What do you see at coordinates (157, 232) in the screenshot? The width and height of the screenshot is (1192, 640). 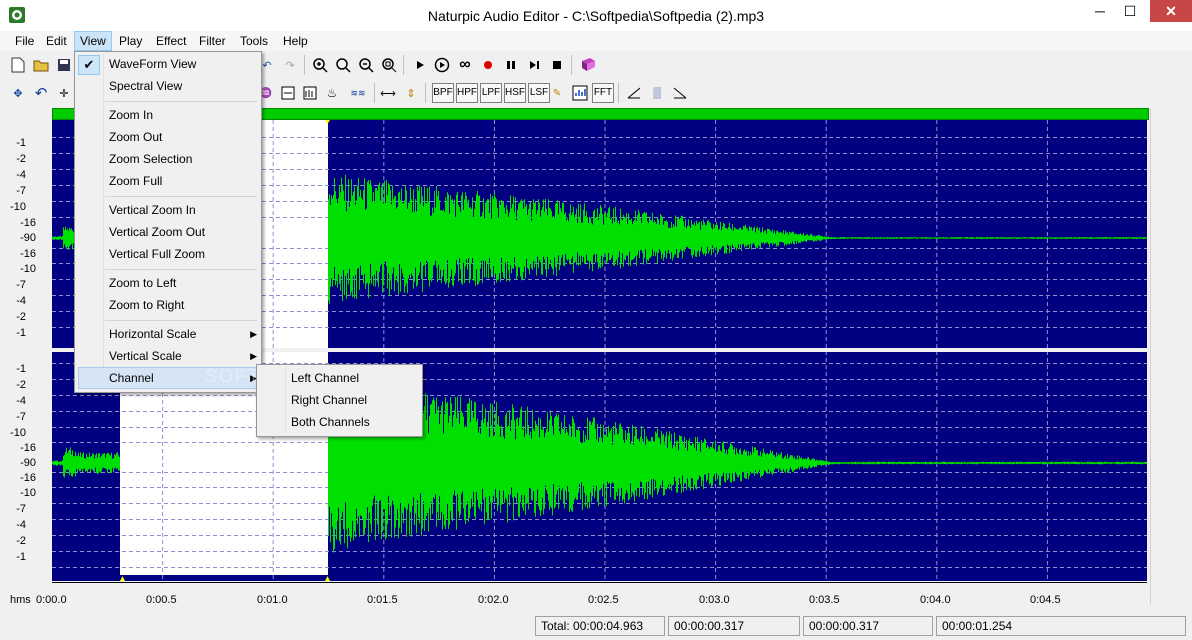 I see `menu-item-vertical-zoom-out: Vertical Zoom Out` at bounding box center [157, 232].